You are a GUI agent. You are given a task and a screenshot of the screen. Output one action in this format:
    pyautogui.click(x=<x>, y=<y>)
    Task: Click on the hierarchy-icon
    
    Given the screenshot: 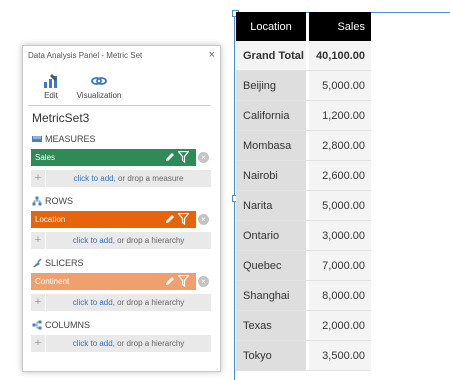 What is the action you would take?
    pyautogui.click(x=37, y=201)
    